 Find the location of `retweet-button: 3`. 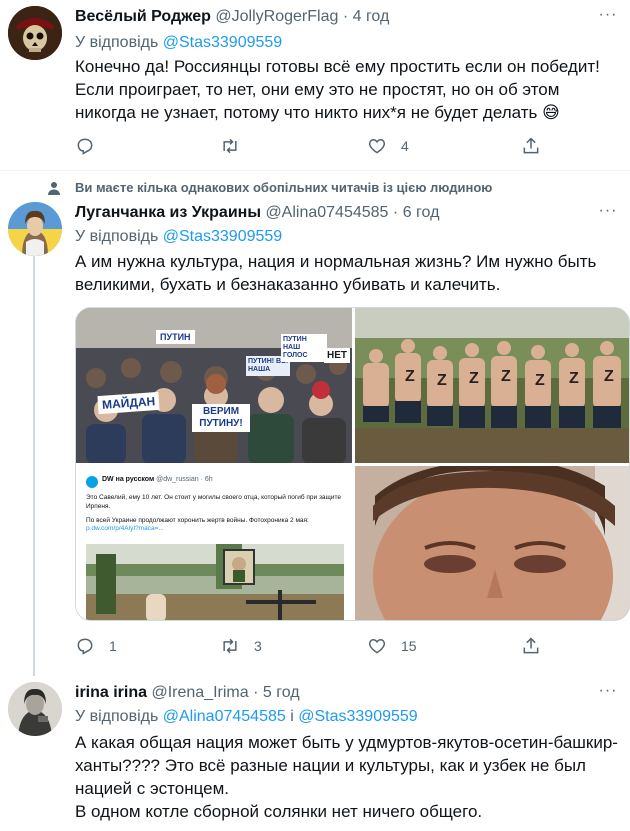

retweet-button: 3 is located at coordinates (241, 646).